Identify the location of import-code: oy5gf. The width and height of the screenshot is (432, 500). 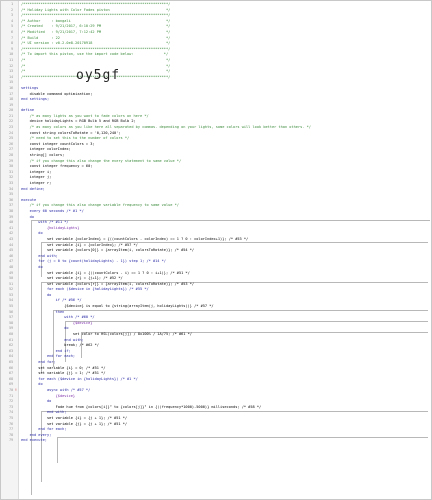
(98, 75).